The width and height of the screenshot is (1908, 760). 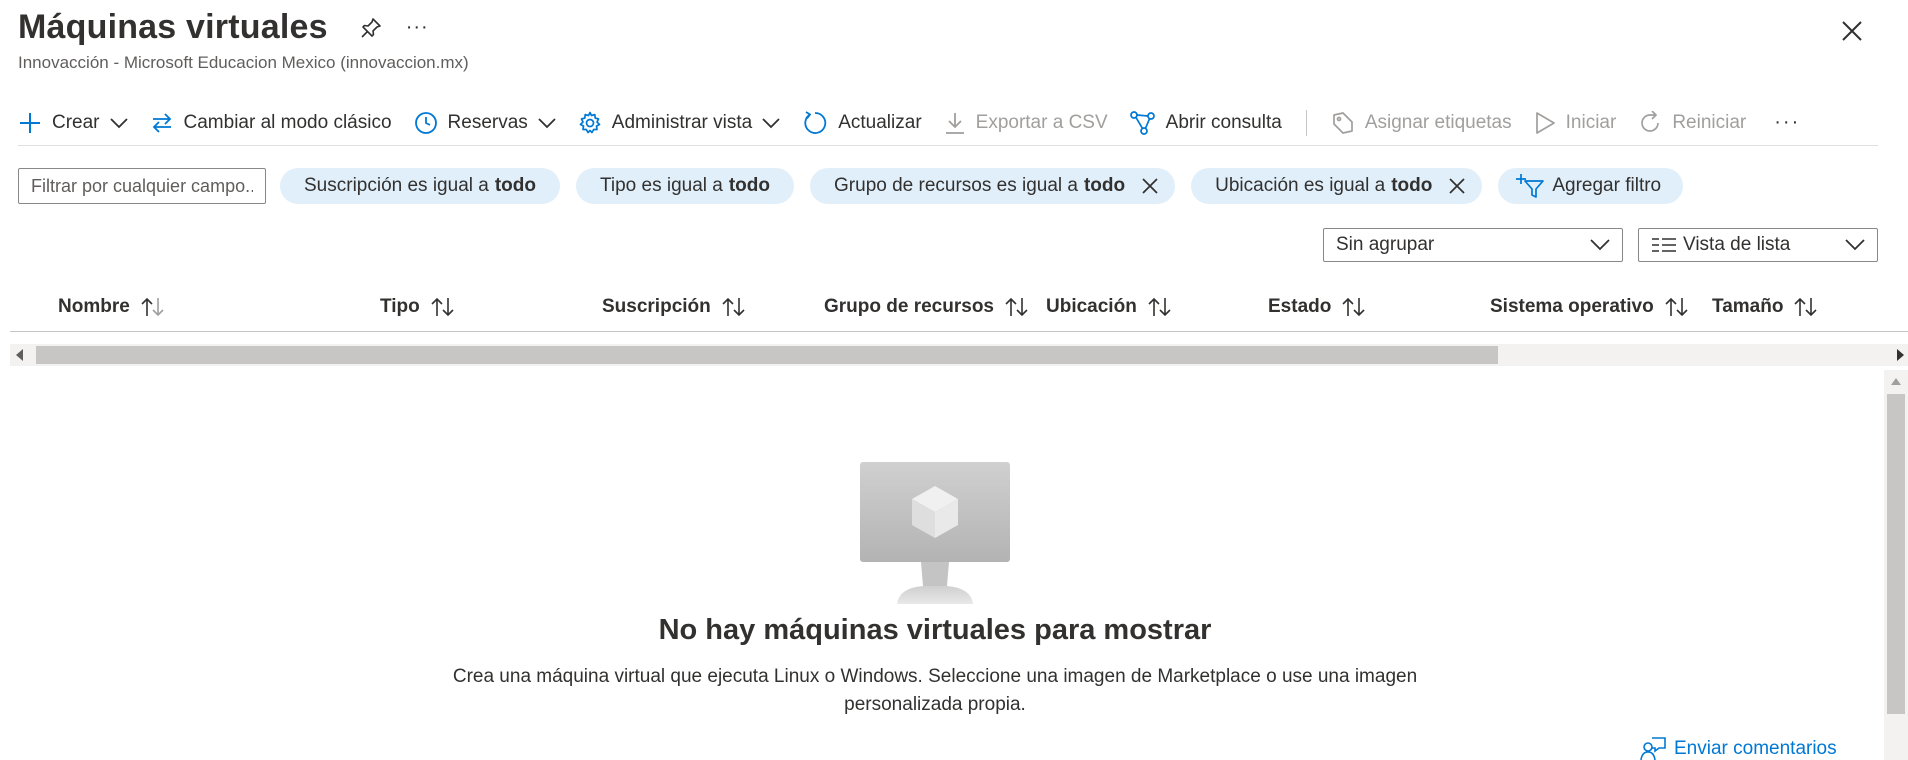 I want to click on switch-classic-button: Cambiar al modo clásico, so click(x=271, y=123).